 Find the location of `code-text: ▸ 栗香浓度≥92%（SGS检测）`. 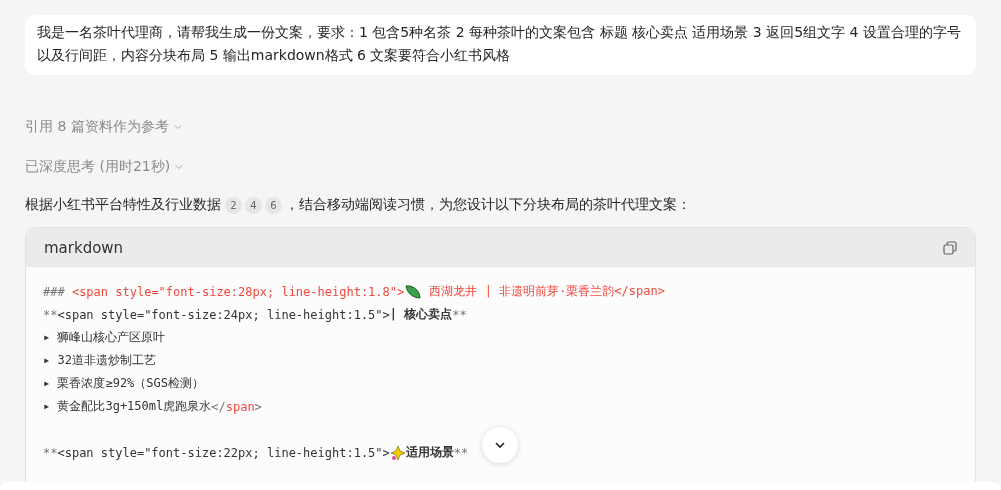

code-text: ▸ 栗香浓度≥92%（SGS检测） is located at coordinates (124, 383).